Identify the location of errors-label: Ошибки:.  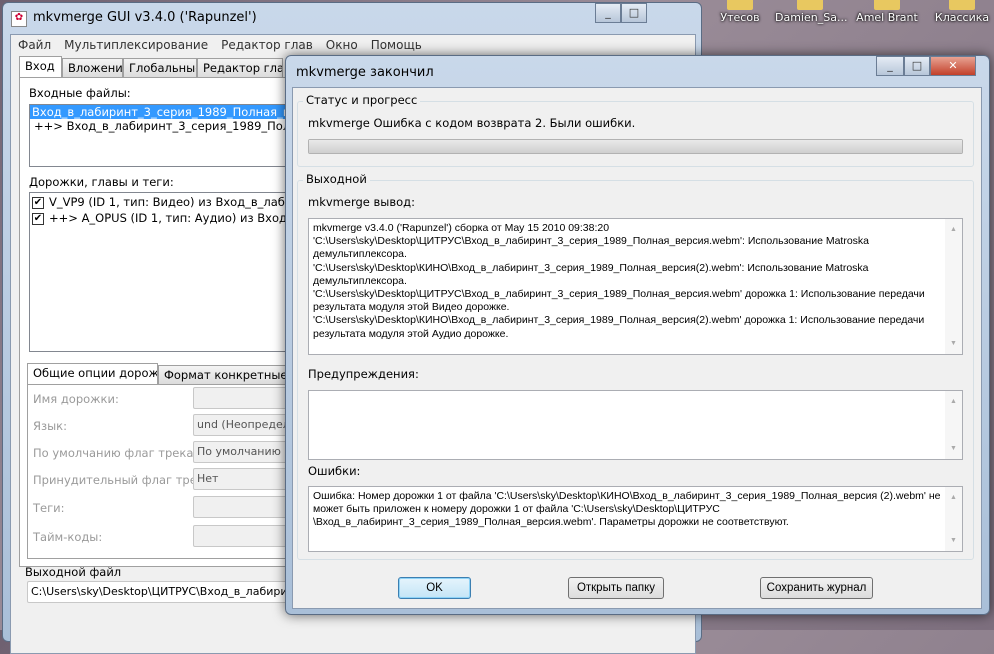
(334, 471).